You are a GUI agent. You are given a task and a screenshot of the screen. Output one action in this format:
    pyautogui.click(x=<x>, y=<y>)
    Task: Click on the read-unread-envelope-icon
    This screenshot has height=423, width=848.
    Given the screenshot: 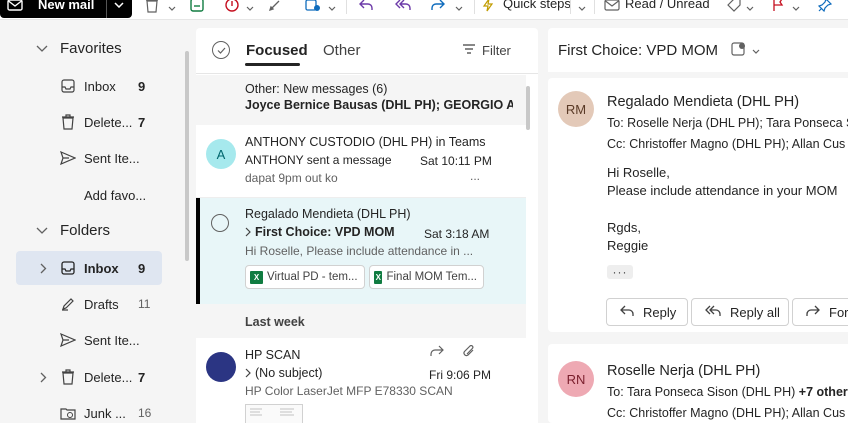 What is the action you would take?
    pyautogui.click(x=612, y=7)
    